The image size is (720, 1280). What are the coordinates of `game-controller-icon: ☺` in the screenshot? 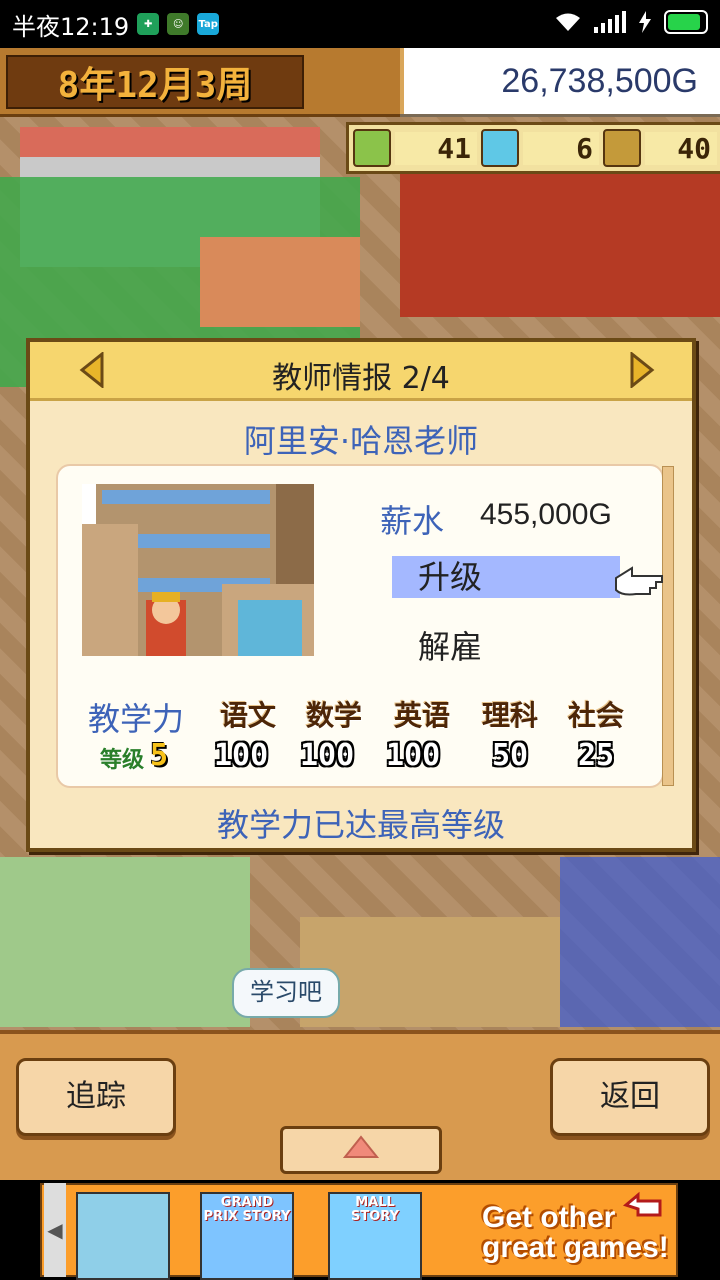 It's located at (178, 24).